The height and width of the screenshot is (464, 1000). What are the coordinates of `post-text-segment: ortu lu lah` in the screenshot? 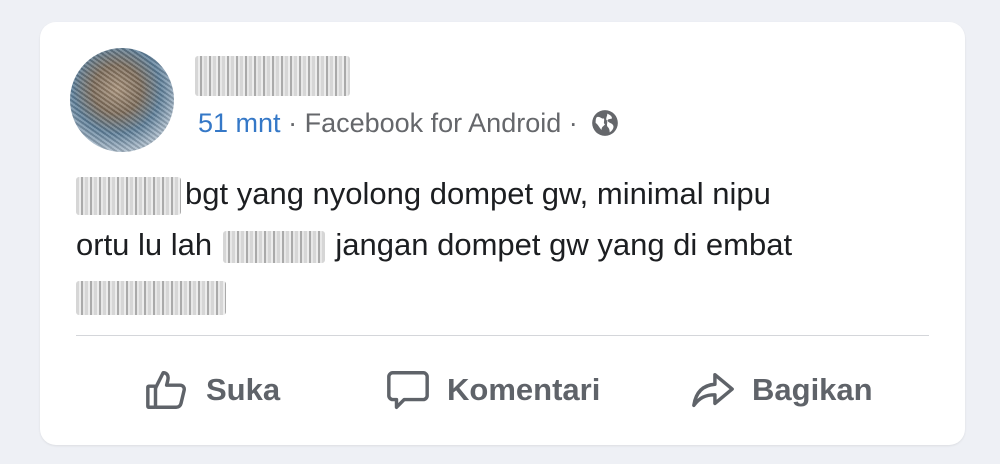 It's located at (144, 244).